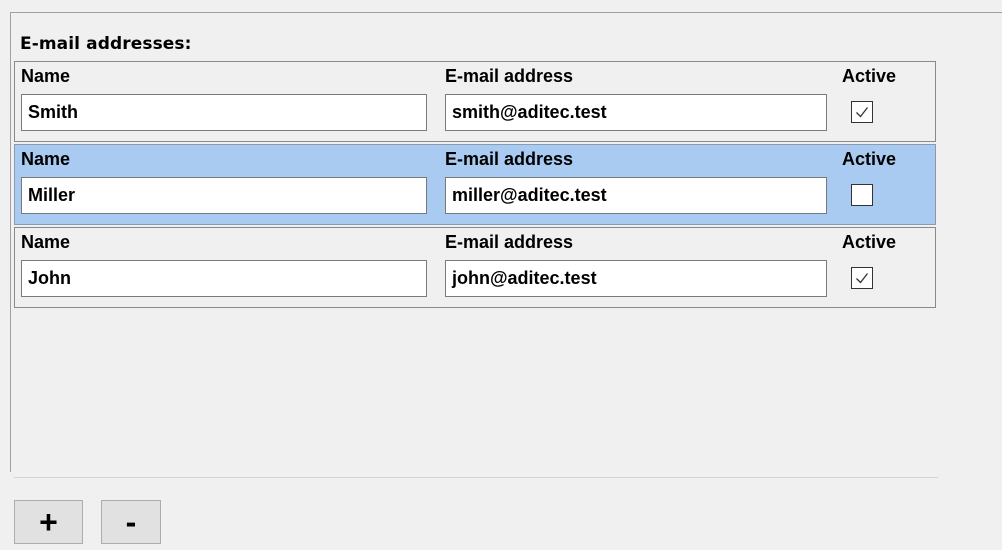  Describe the element at coordinates (106, 44) in the screenshot. I see `section-title: E-mail addresses:` at that location.